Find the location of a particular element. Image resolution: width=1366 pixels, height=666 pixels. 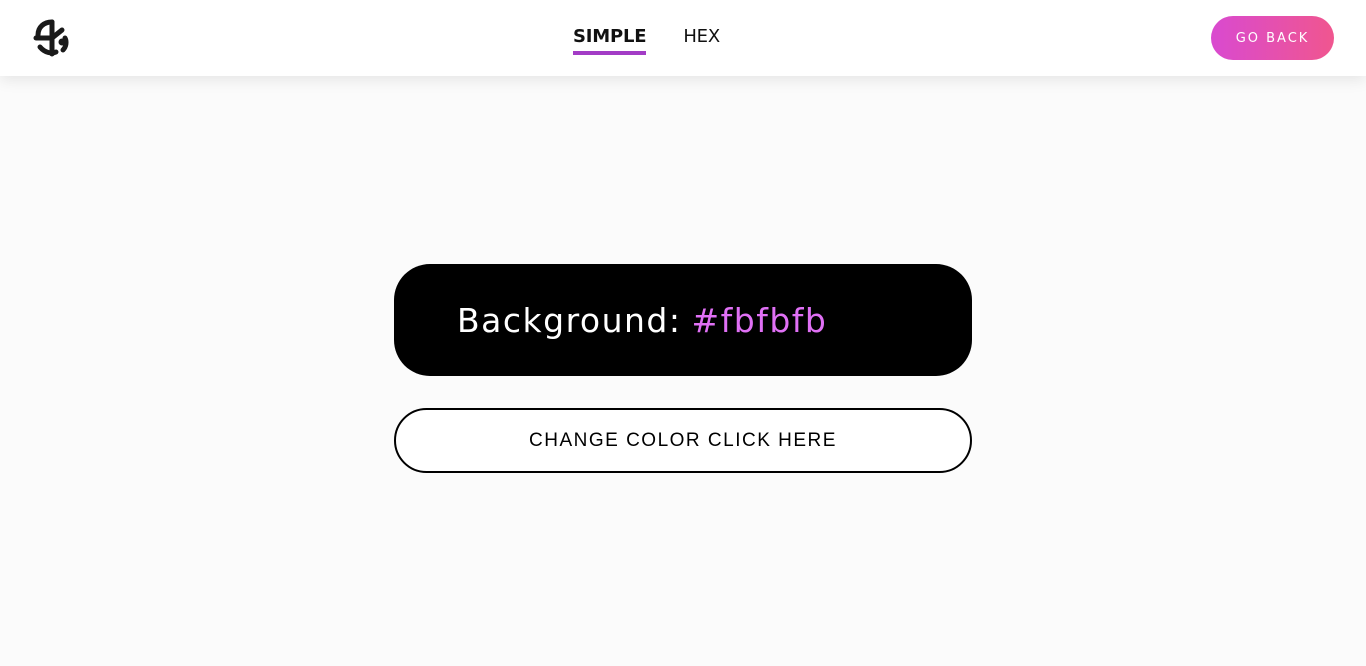

background-display: Background: #fbfbfb is located at coordinates (642, 320).